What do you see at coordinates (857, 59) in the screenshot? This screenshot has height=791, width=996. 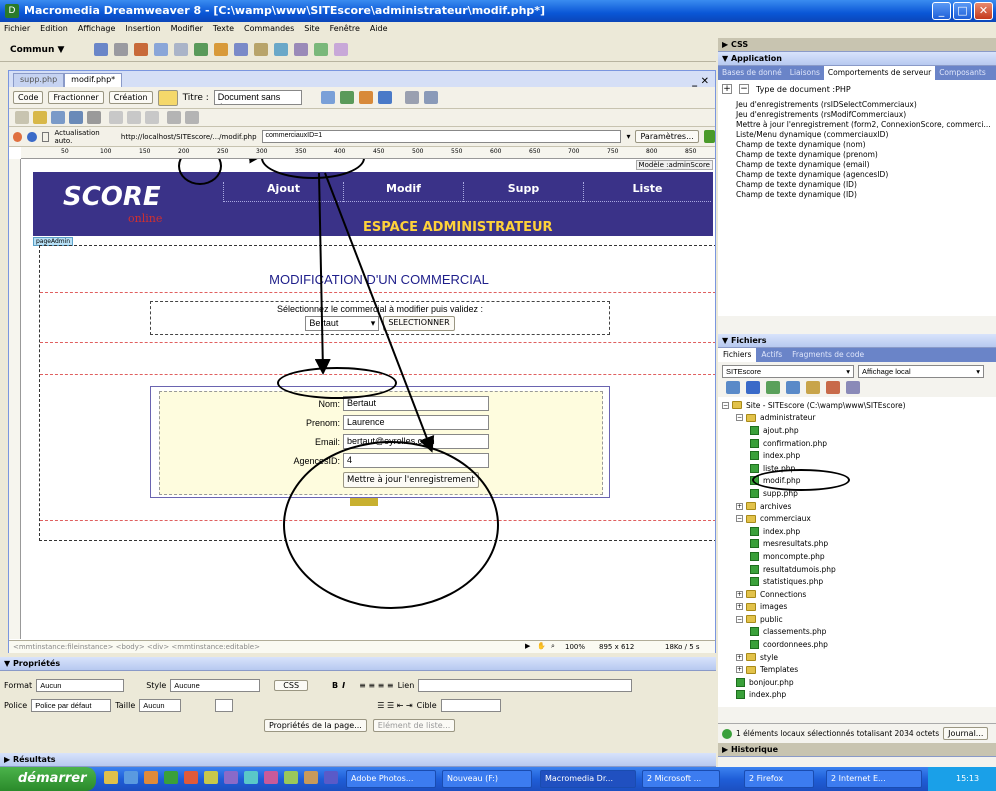 I see `application-panel-header: ▼ Application` at bounding box center [857, 59].